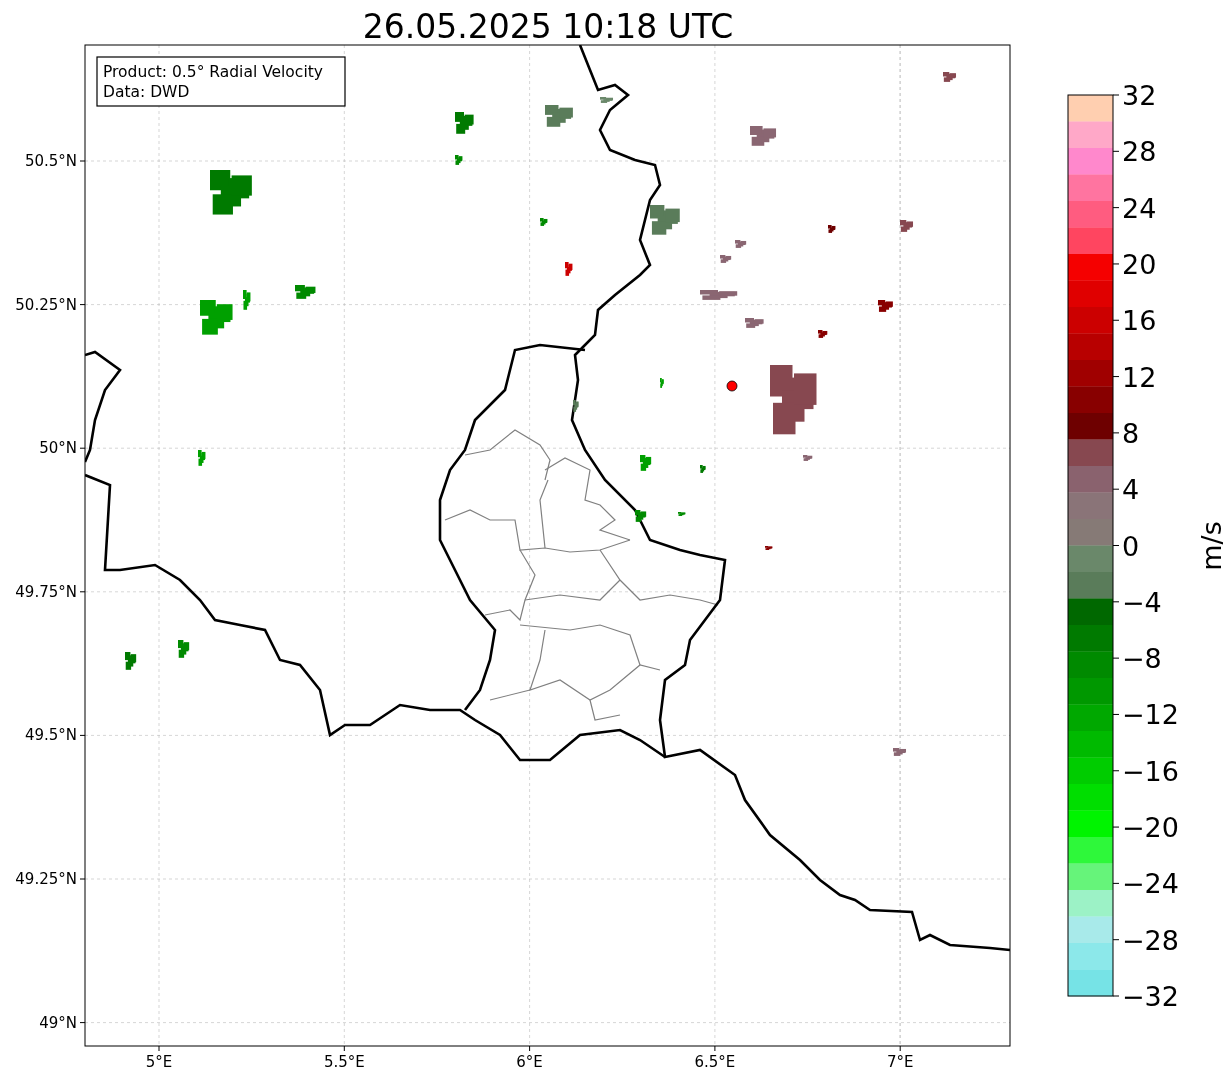 This screenshot has height=1081, width=1225. I want to click on colorbar-tick-label: 20, so click(1139, 264).